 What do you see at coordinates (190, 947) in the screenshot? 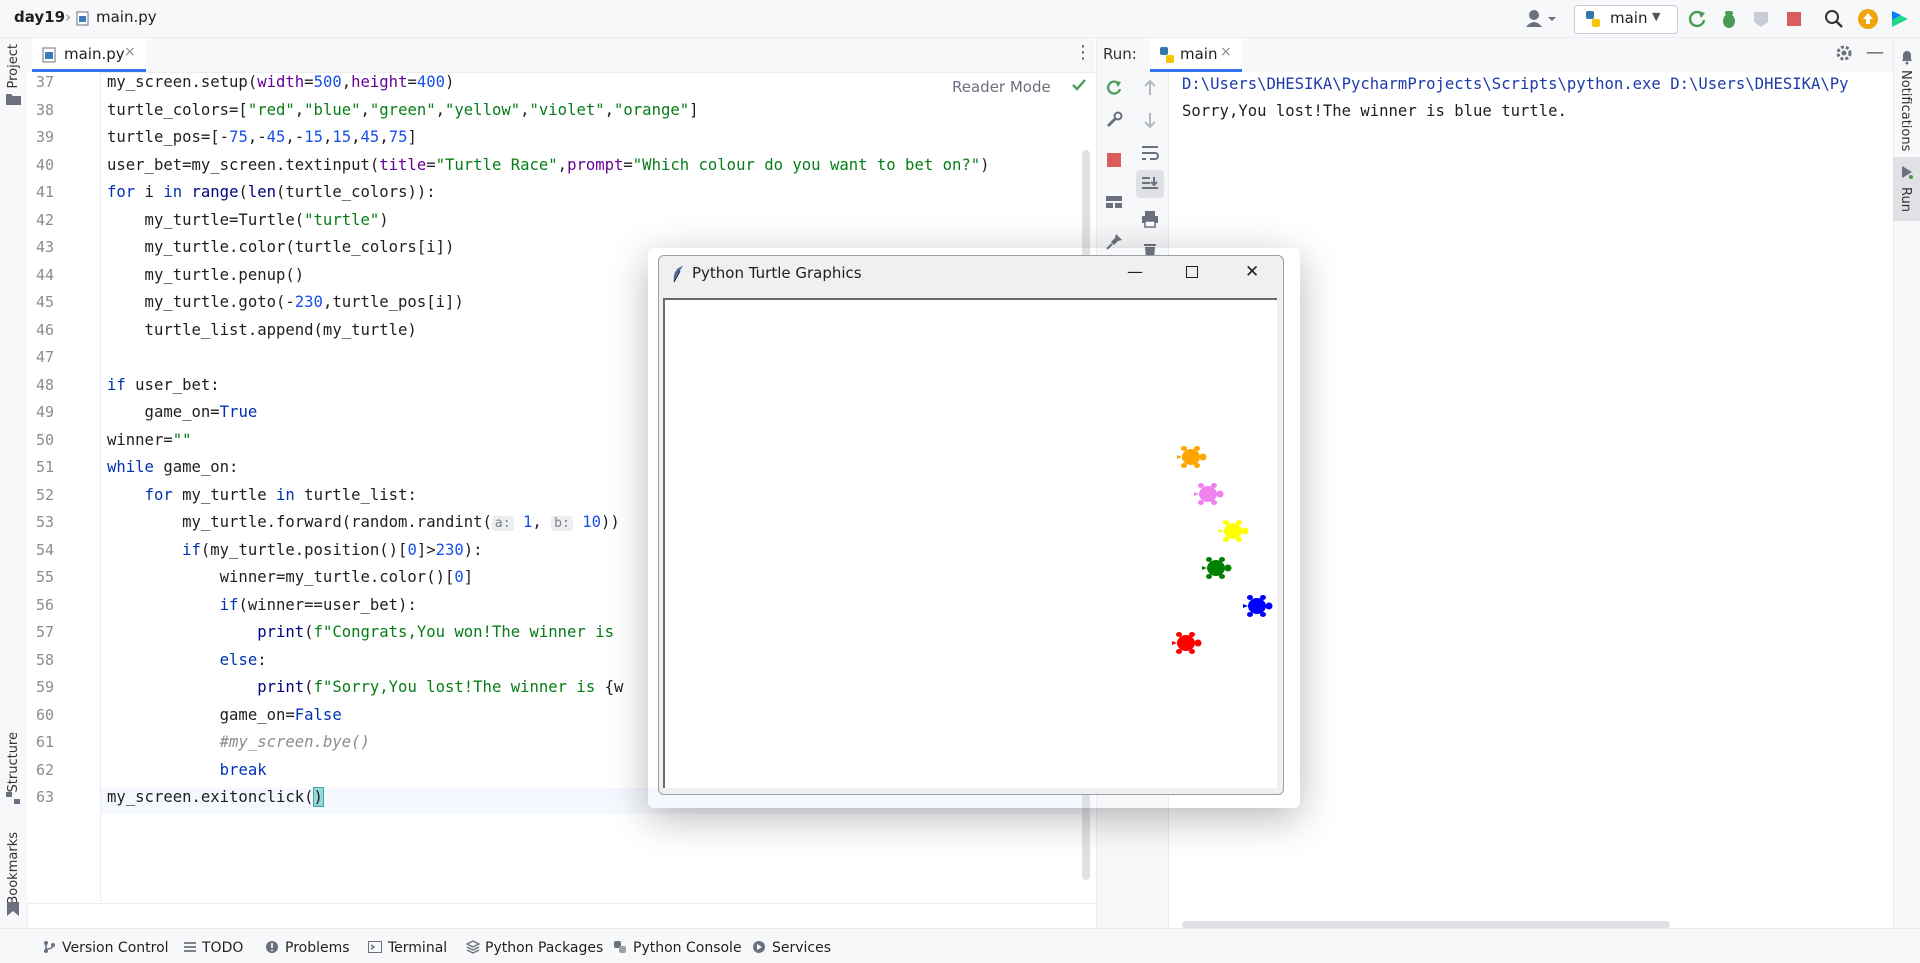
I see `todo-icon` at bounding box center [190, 947].